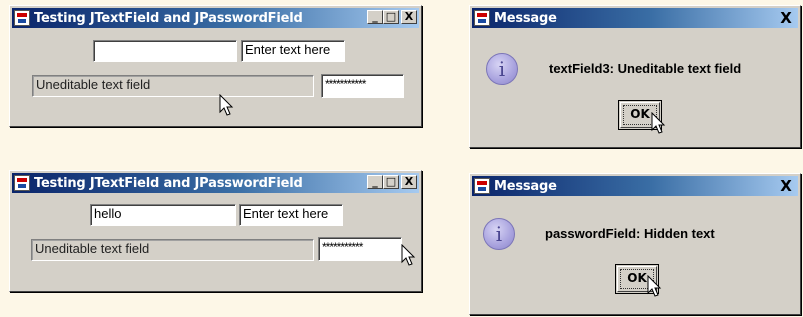  Describe the element at coordinates (645, 68) in the screenshot. I see `message-text: textField3: Uneditable text field` at that location.